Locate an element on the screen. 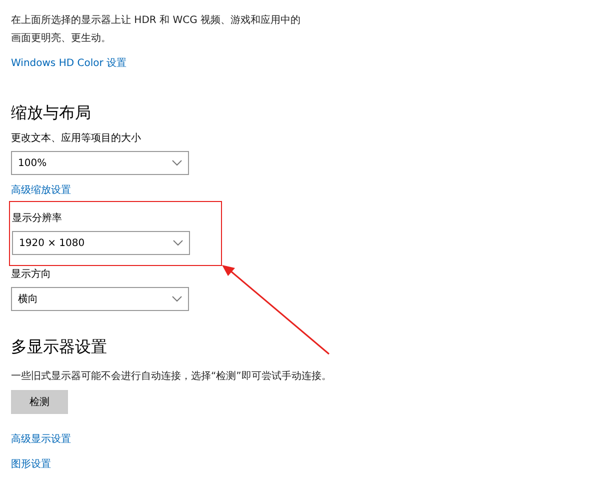 The width and height of the screenshot is (600, 480). section-heading: 多显示器设置 is located at coordinates (59, 346).